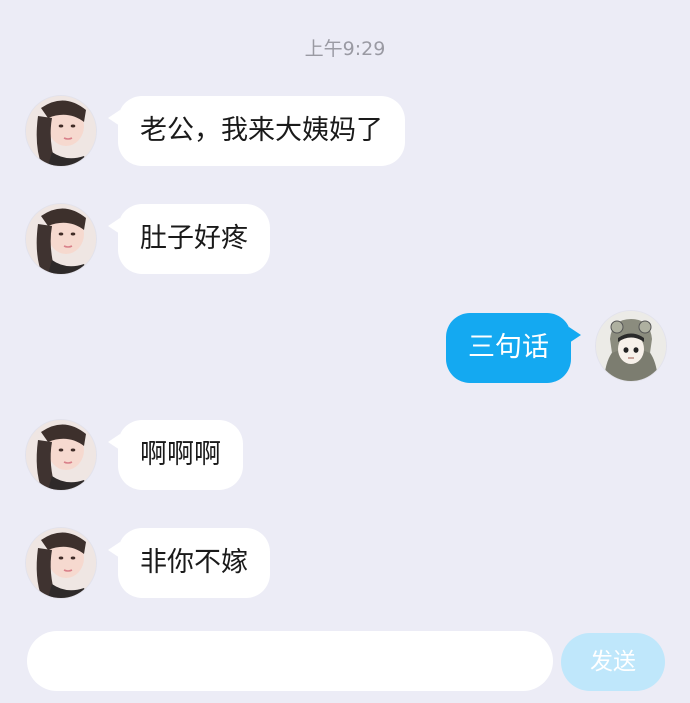 The width and height of the screenshot is (690, 703). Describe the element at coordinates (345, 49) in the screenshot. I see `message-timestamp: 上午9:29` at that location.